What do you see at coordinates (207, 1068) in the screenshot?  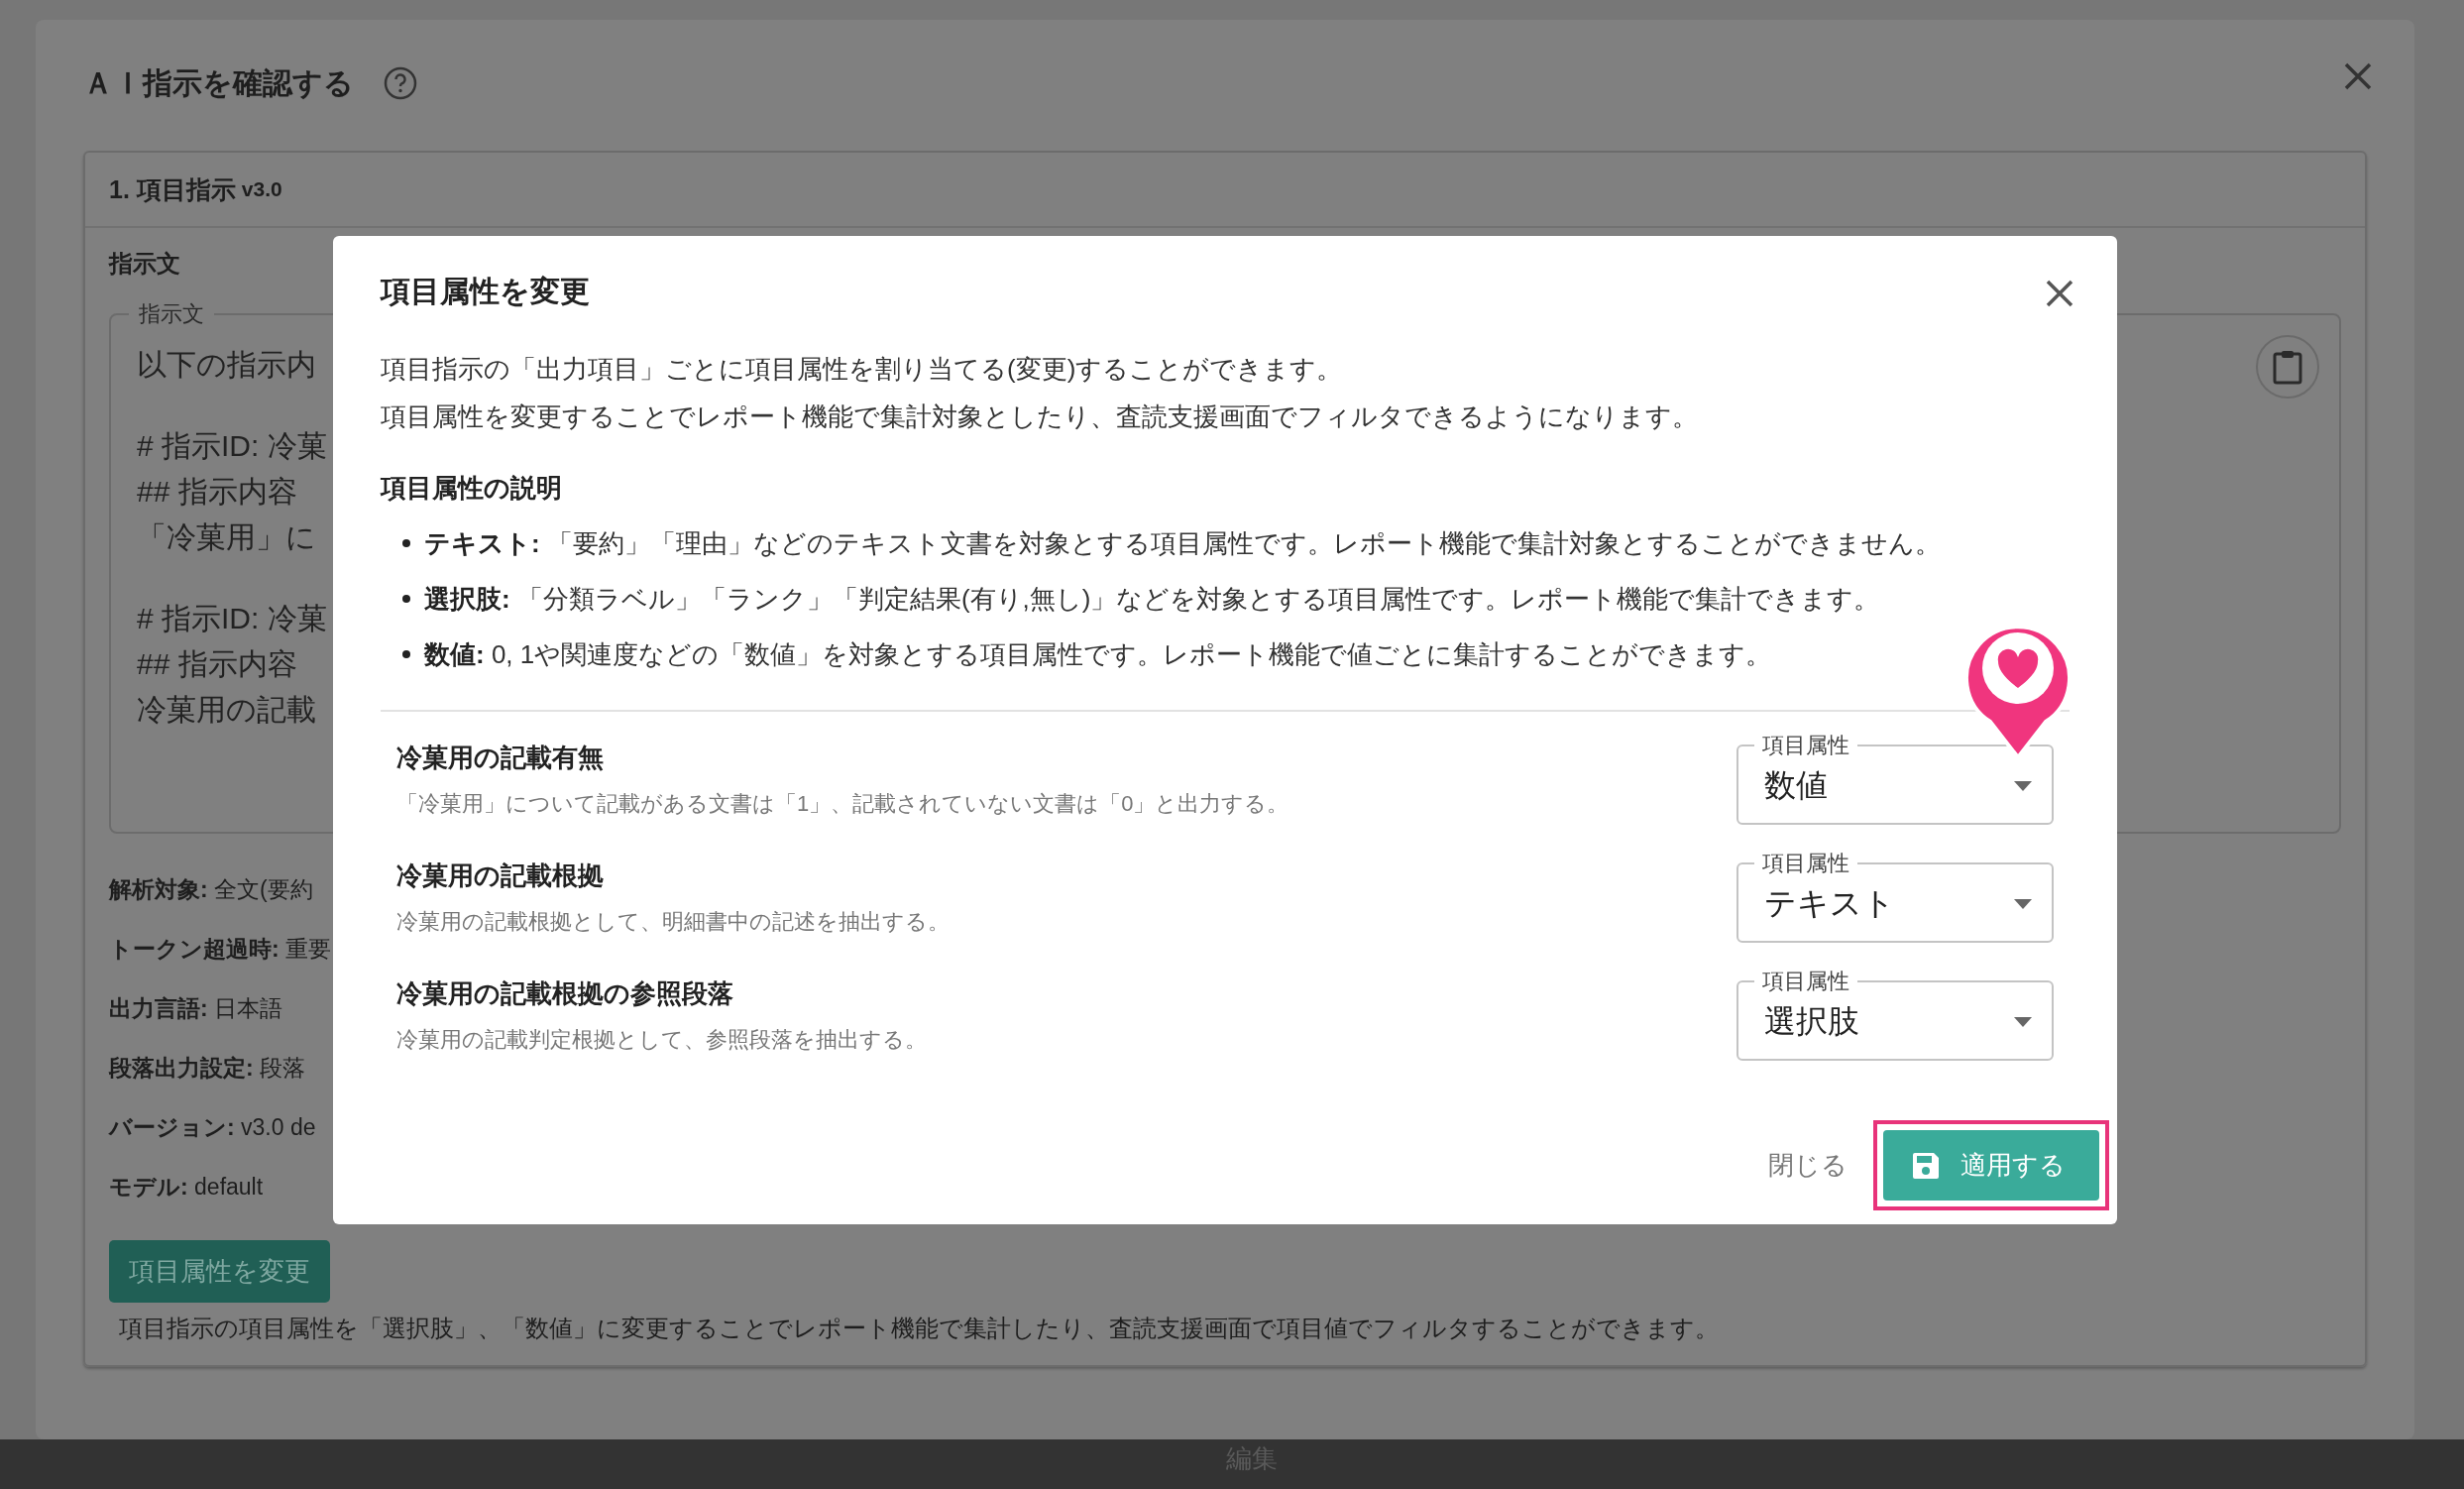 I see `detail-text: 段落出力設定: 段落` at bounding box center [207, 1068].